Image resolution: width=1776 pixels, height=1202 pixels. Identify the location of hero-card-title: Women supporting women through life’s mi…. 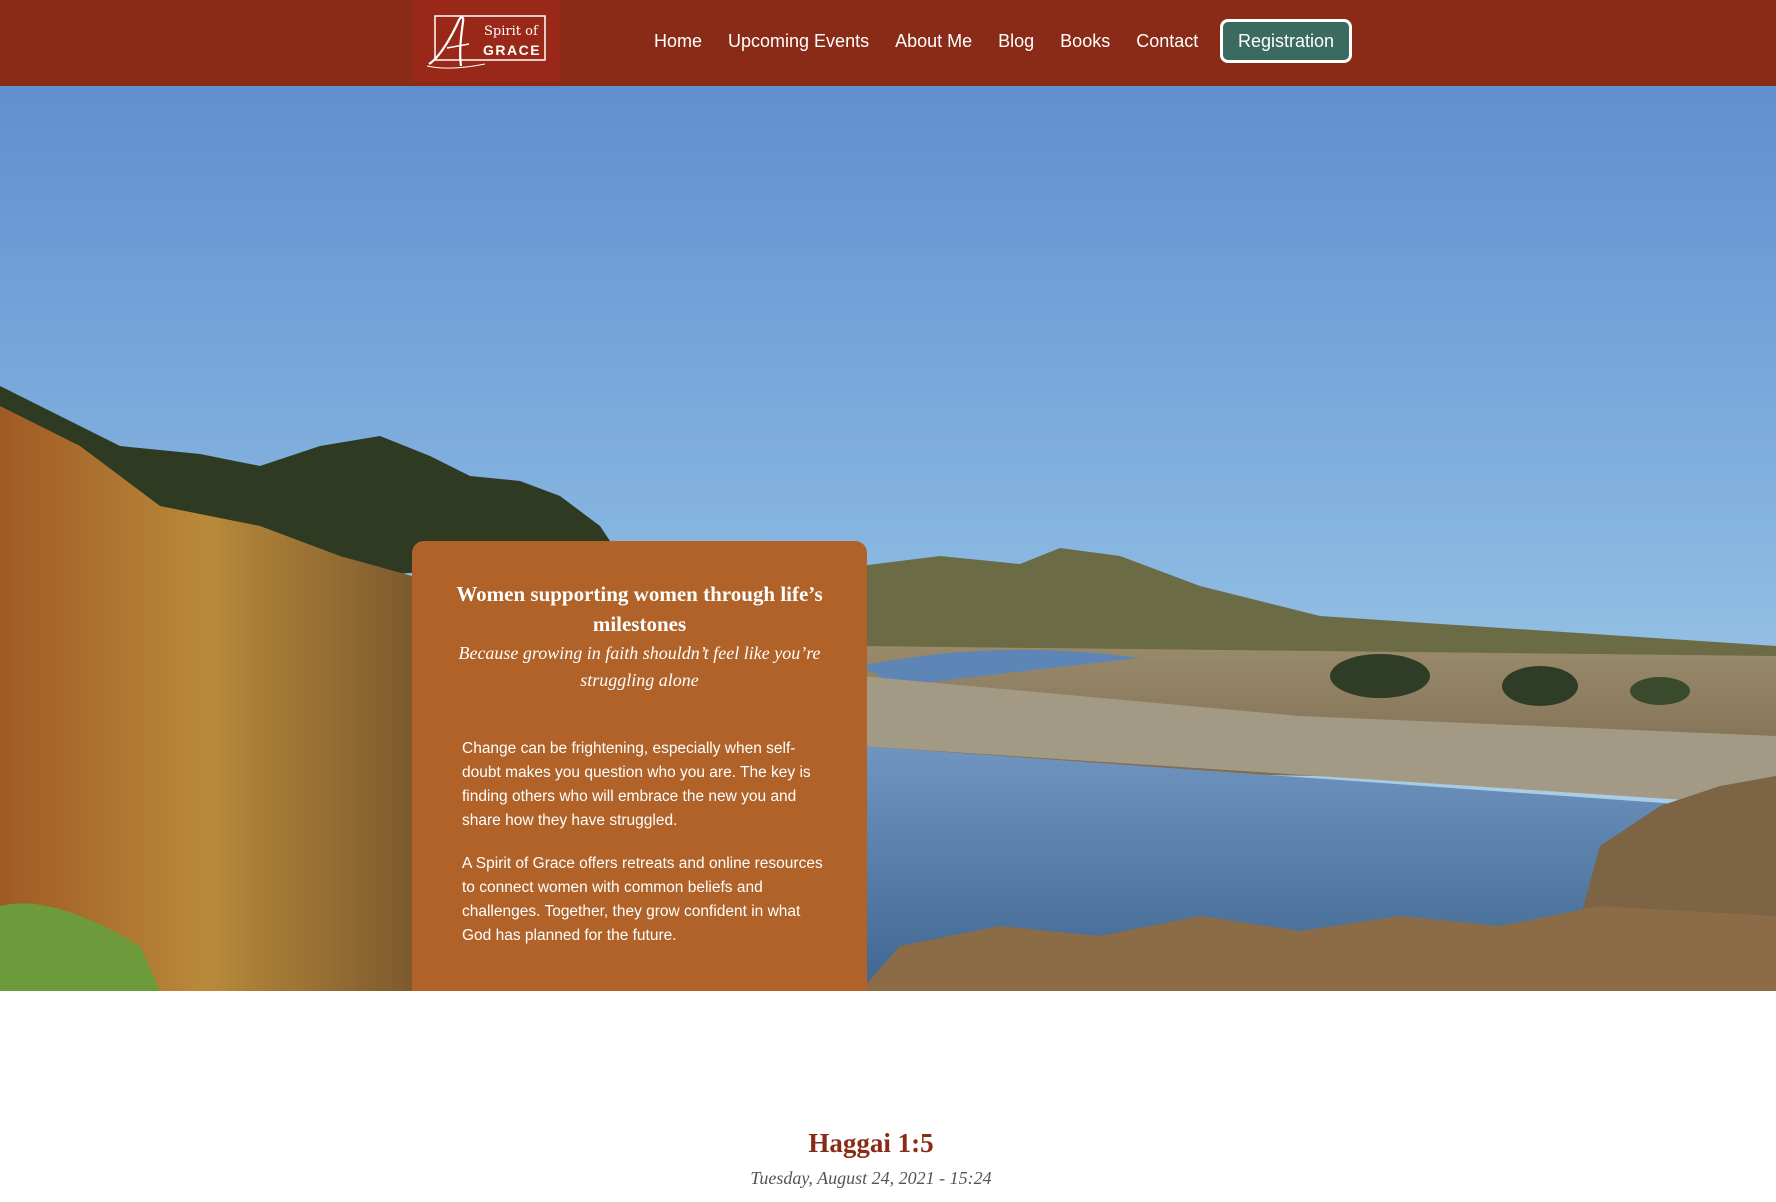
(639, 609).